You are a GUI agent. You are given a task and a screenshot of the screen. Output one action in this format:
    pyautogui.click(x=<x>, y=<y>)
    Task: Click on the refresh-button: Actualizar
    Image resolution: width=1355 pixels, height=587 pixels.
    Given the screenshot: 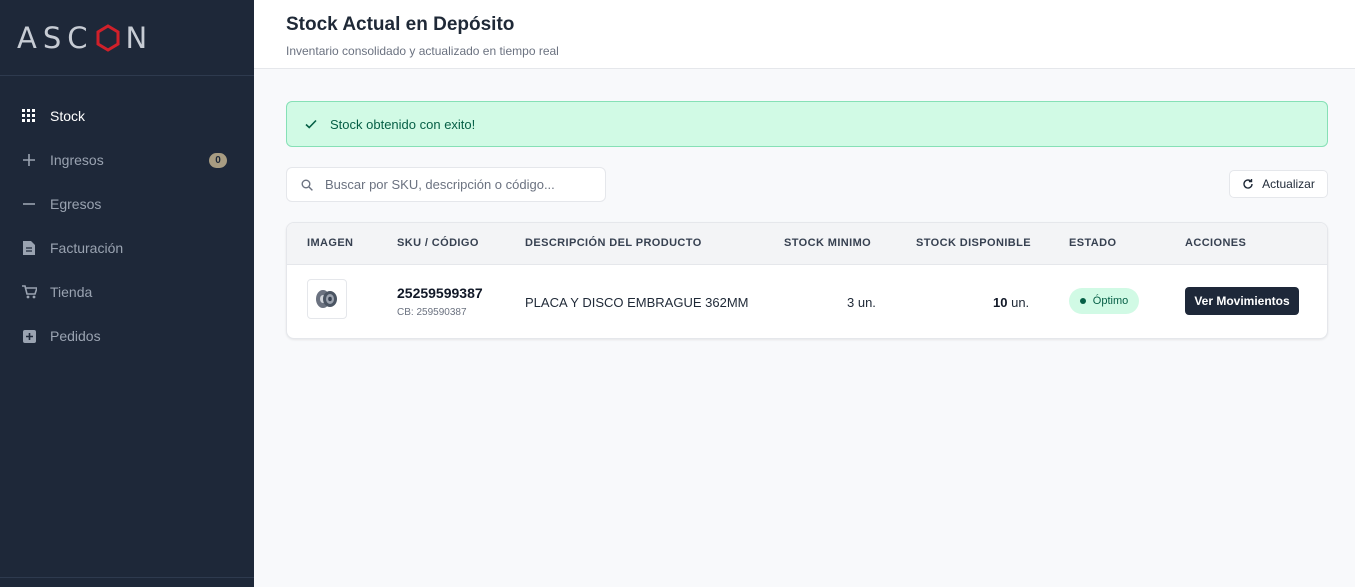 What is the action you would take?
    pyautogui.click(x=1278, y=184)
    